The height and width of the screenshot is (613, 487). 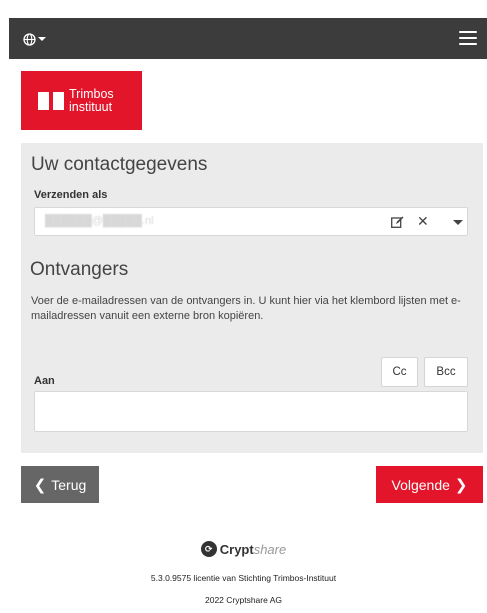 What do you see at coordinates (461, 485) in the screenshot?
I see `chevron-right-icon: ❯` at bounding box center [461, 485].